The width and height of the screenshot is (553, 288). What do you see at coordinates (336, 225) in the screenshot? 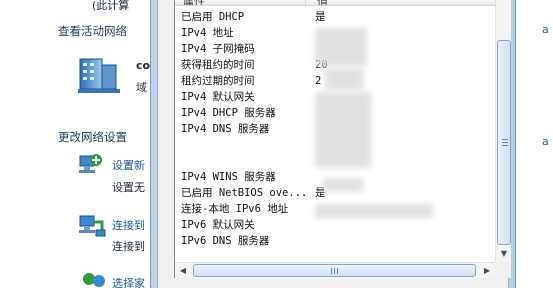
I see `detail-row: IPv6 默认网关` at bounding box center [336, 225].